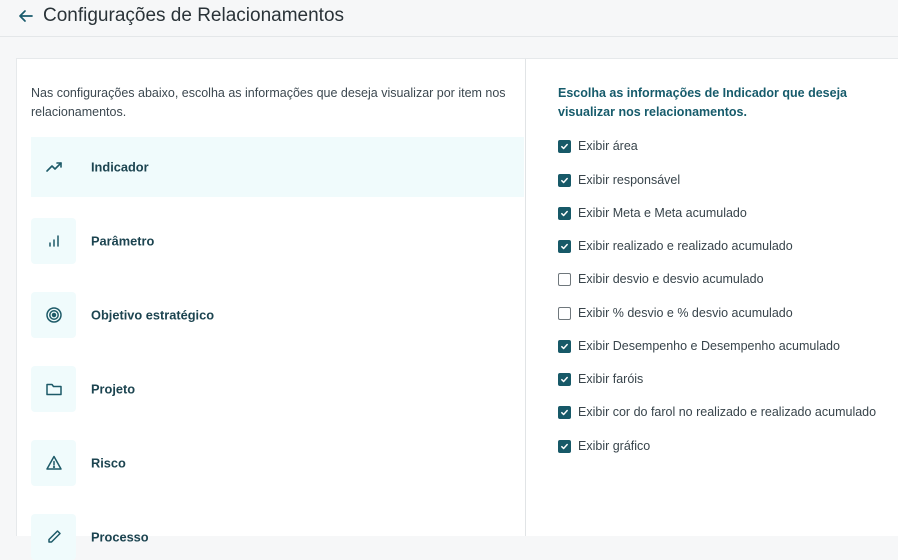  Describe the element at coordinates (120, 537) in the screenshot. I see `item-label: Processo` at that location.